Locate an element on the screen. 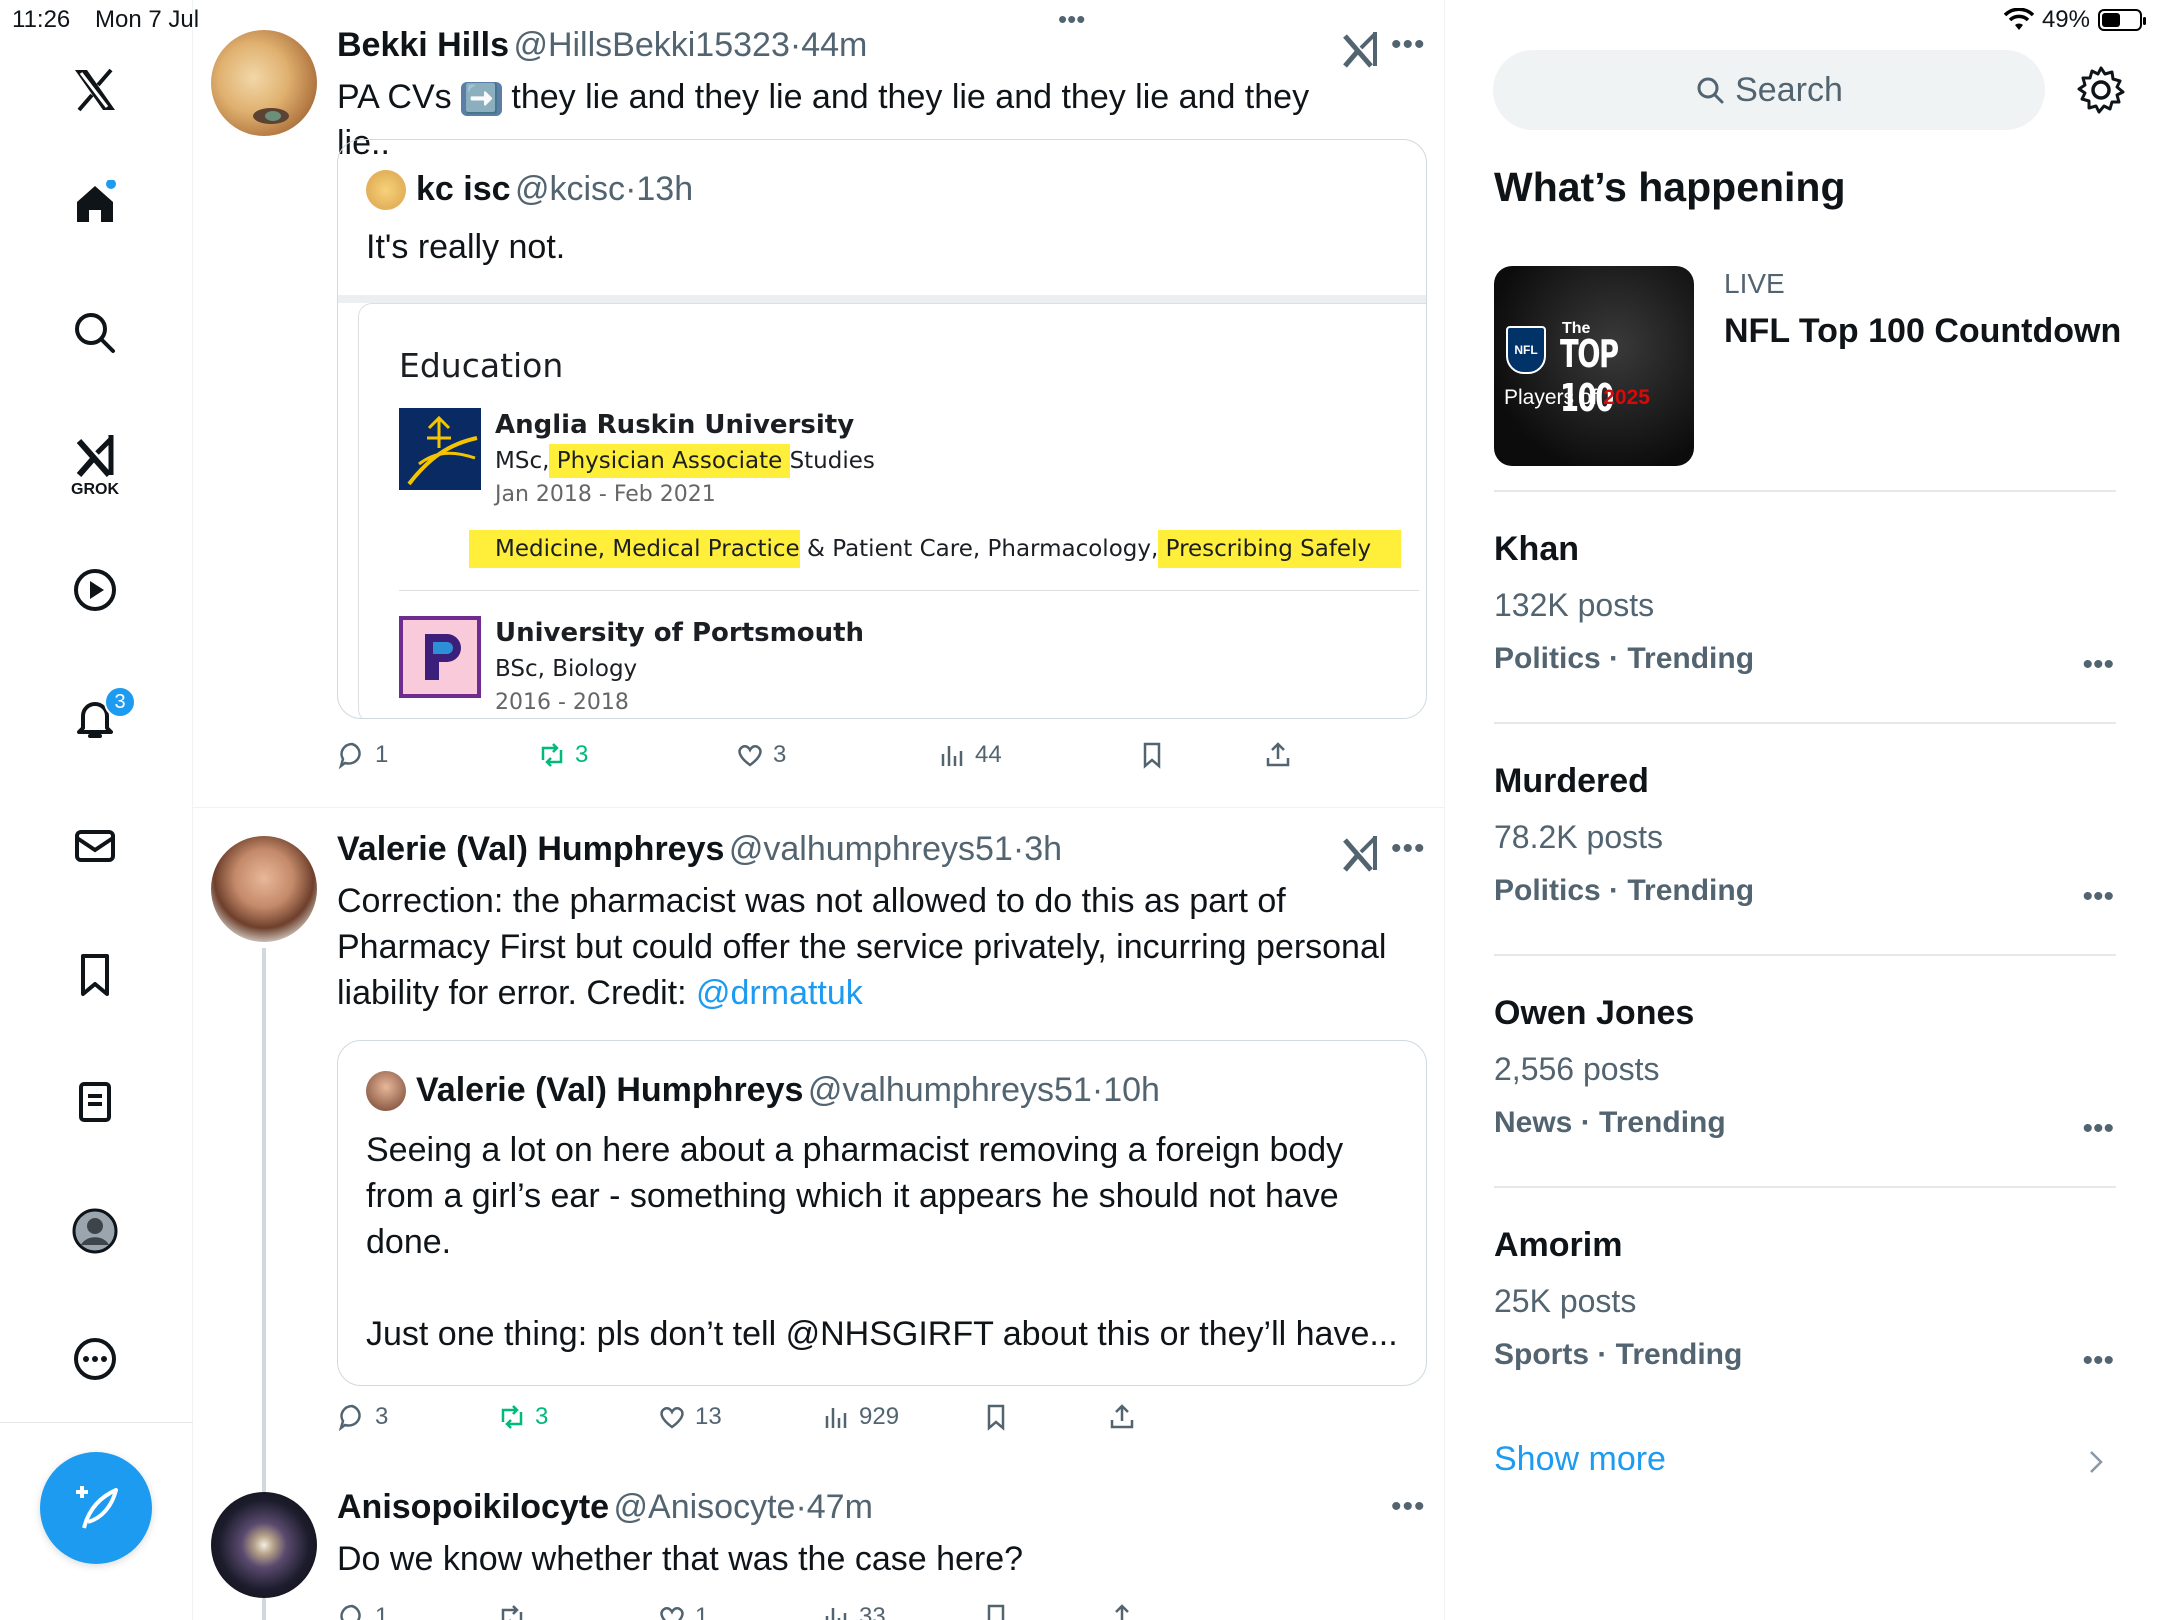 This screenshot has width=2160, height=1620. grok-icon: GROK is located at coordinates (95, 465).